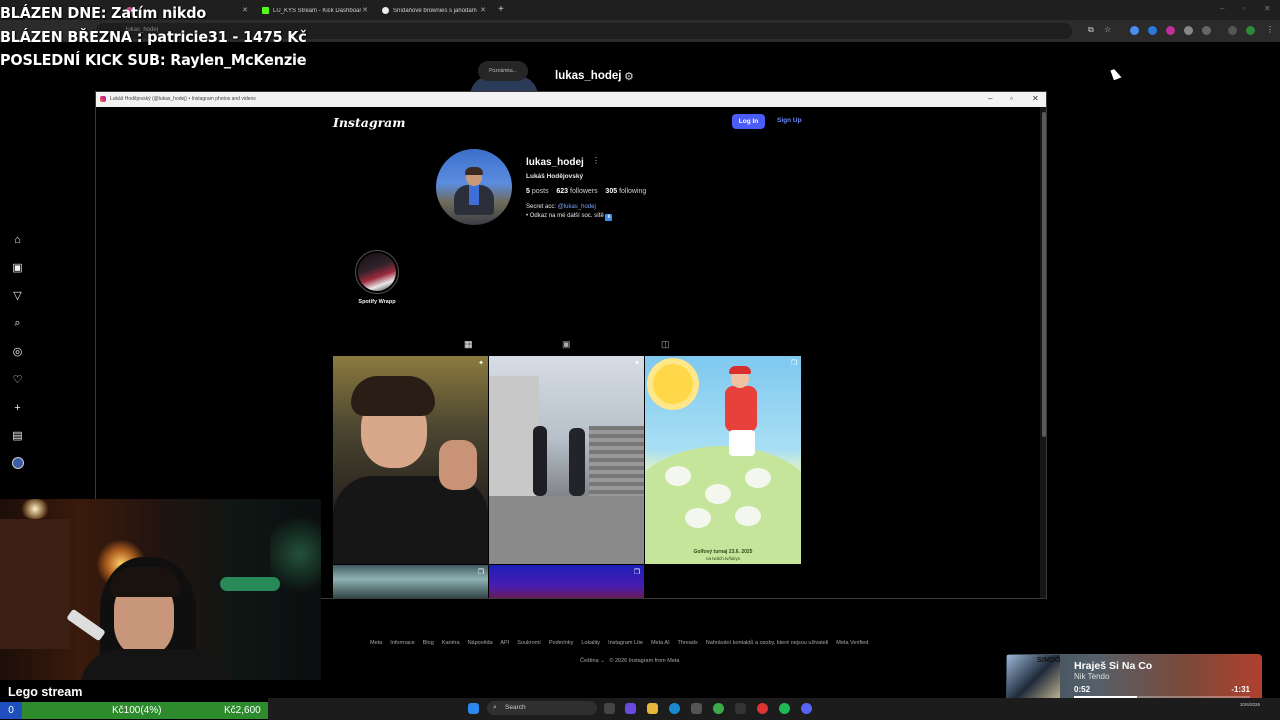 The width and height of the screenshot is (1280, 720). I want to click on search-icon: ⌕, so click(17, 323).